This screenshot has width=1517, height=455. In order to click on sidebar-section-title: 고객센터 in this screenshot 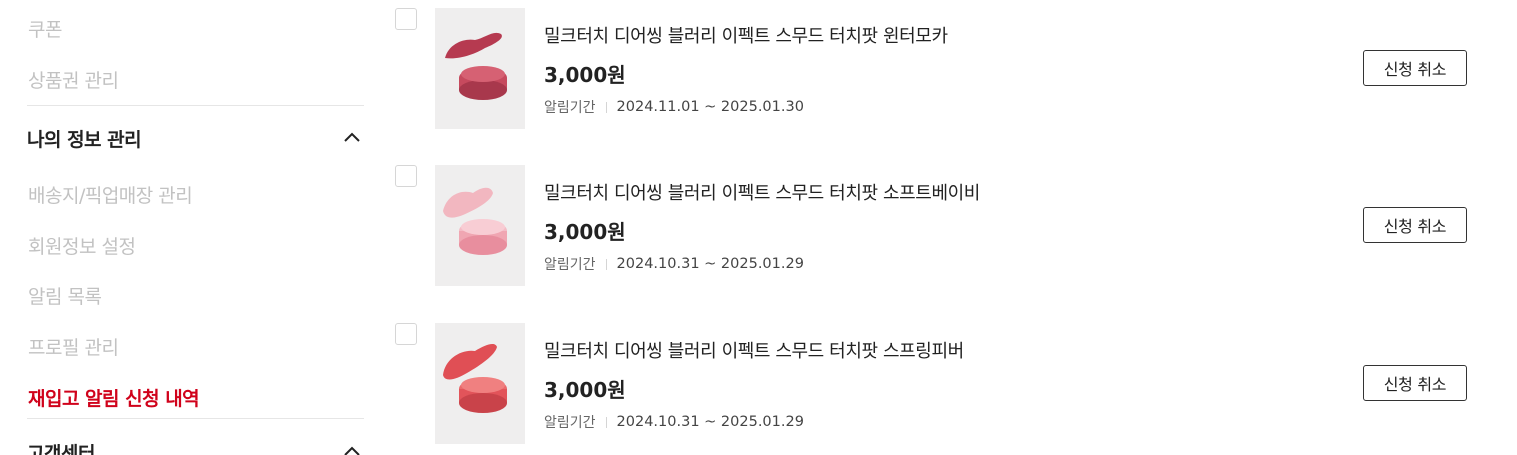, I will do `click(61, 449)`.